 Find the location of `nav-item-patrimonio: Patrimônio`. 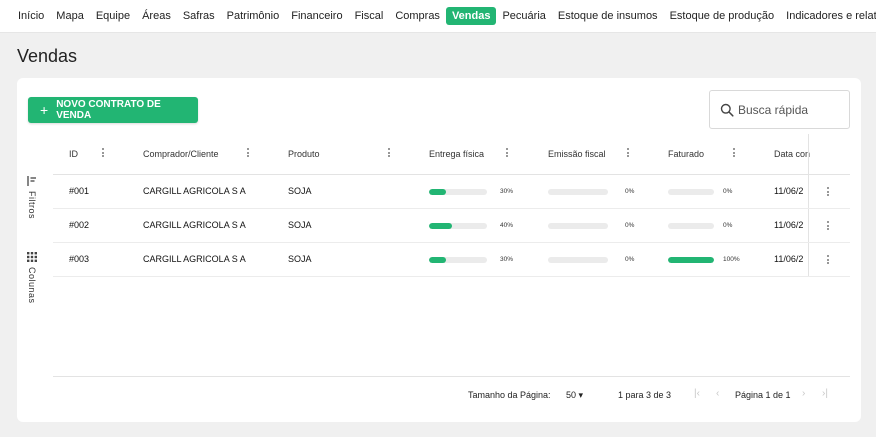

nav-item-patrimonio: Patrimônio is located at coordinates (253, 16).